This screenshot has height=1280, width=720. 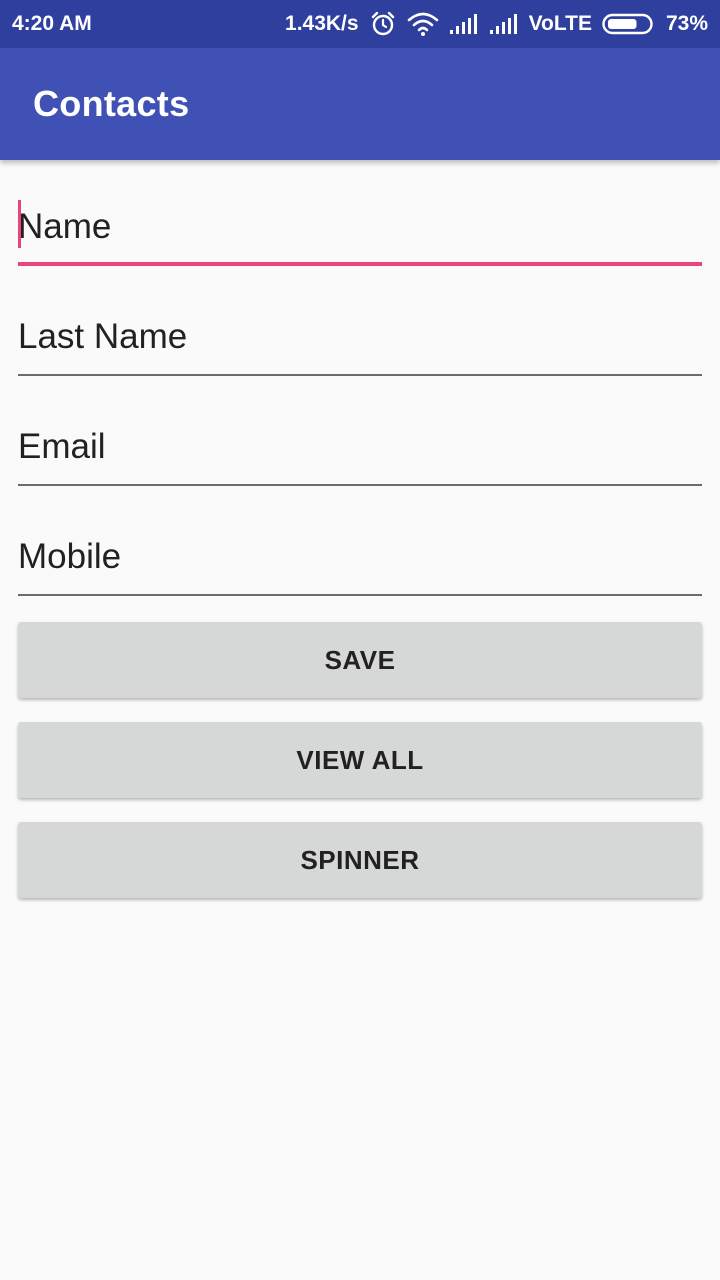 What do you see at coordinates (629, 24) in the screenshot?
I see `battery-icon` at bounding box center [629, 24].